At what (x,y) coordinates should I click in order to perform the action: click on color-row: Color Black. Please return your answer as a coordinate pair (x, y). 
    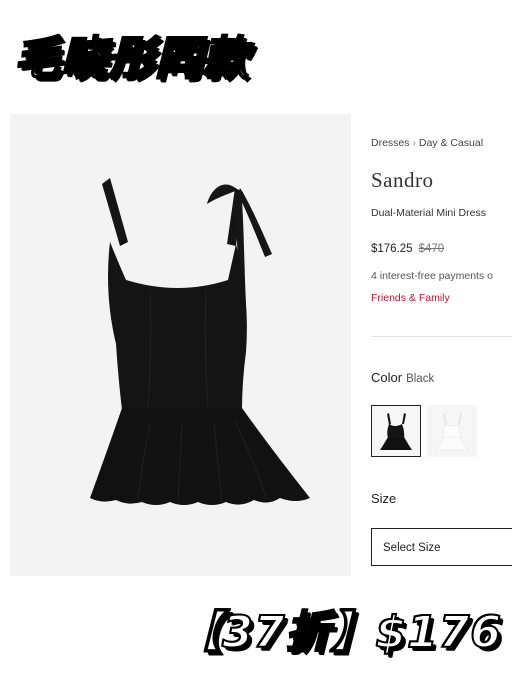
    Looking at the image, I should click on (402, 378).